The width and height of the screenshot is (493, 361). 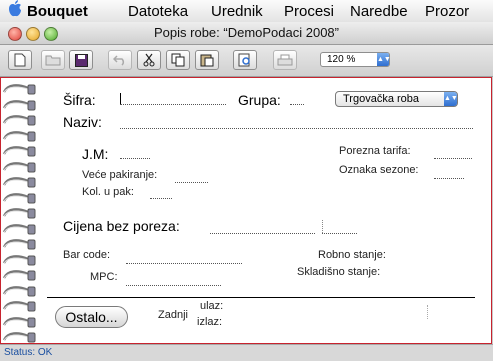 What do you see at coordinates (178, 60) in the screenshot?
I see `copy-icon` at bounding box center [178, 60].